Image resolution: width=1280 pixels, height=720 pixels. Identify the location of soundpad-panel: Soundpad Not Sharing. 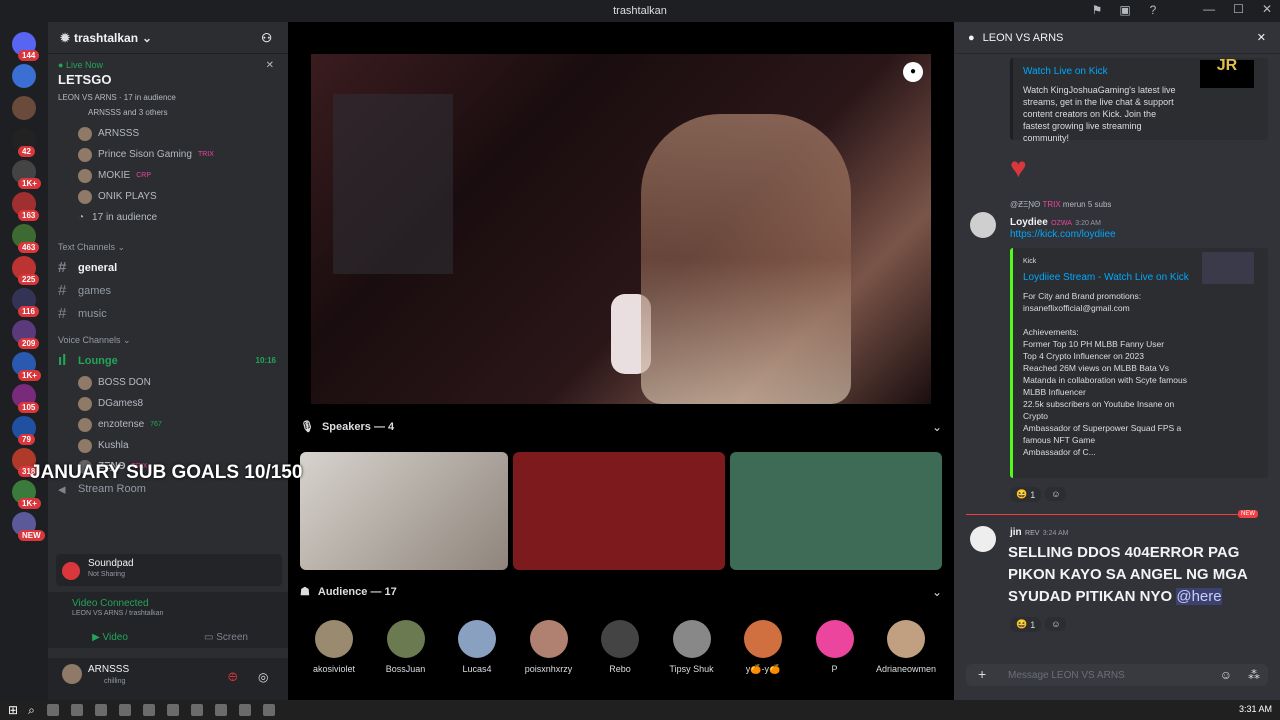
(169, 570).